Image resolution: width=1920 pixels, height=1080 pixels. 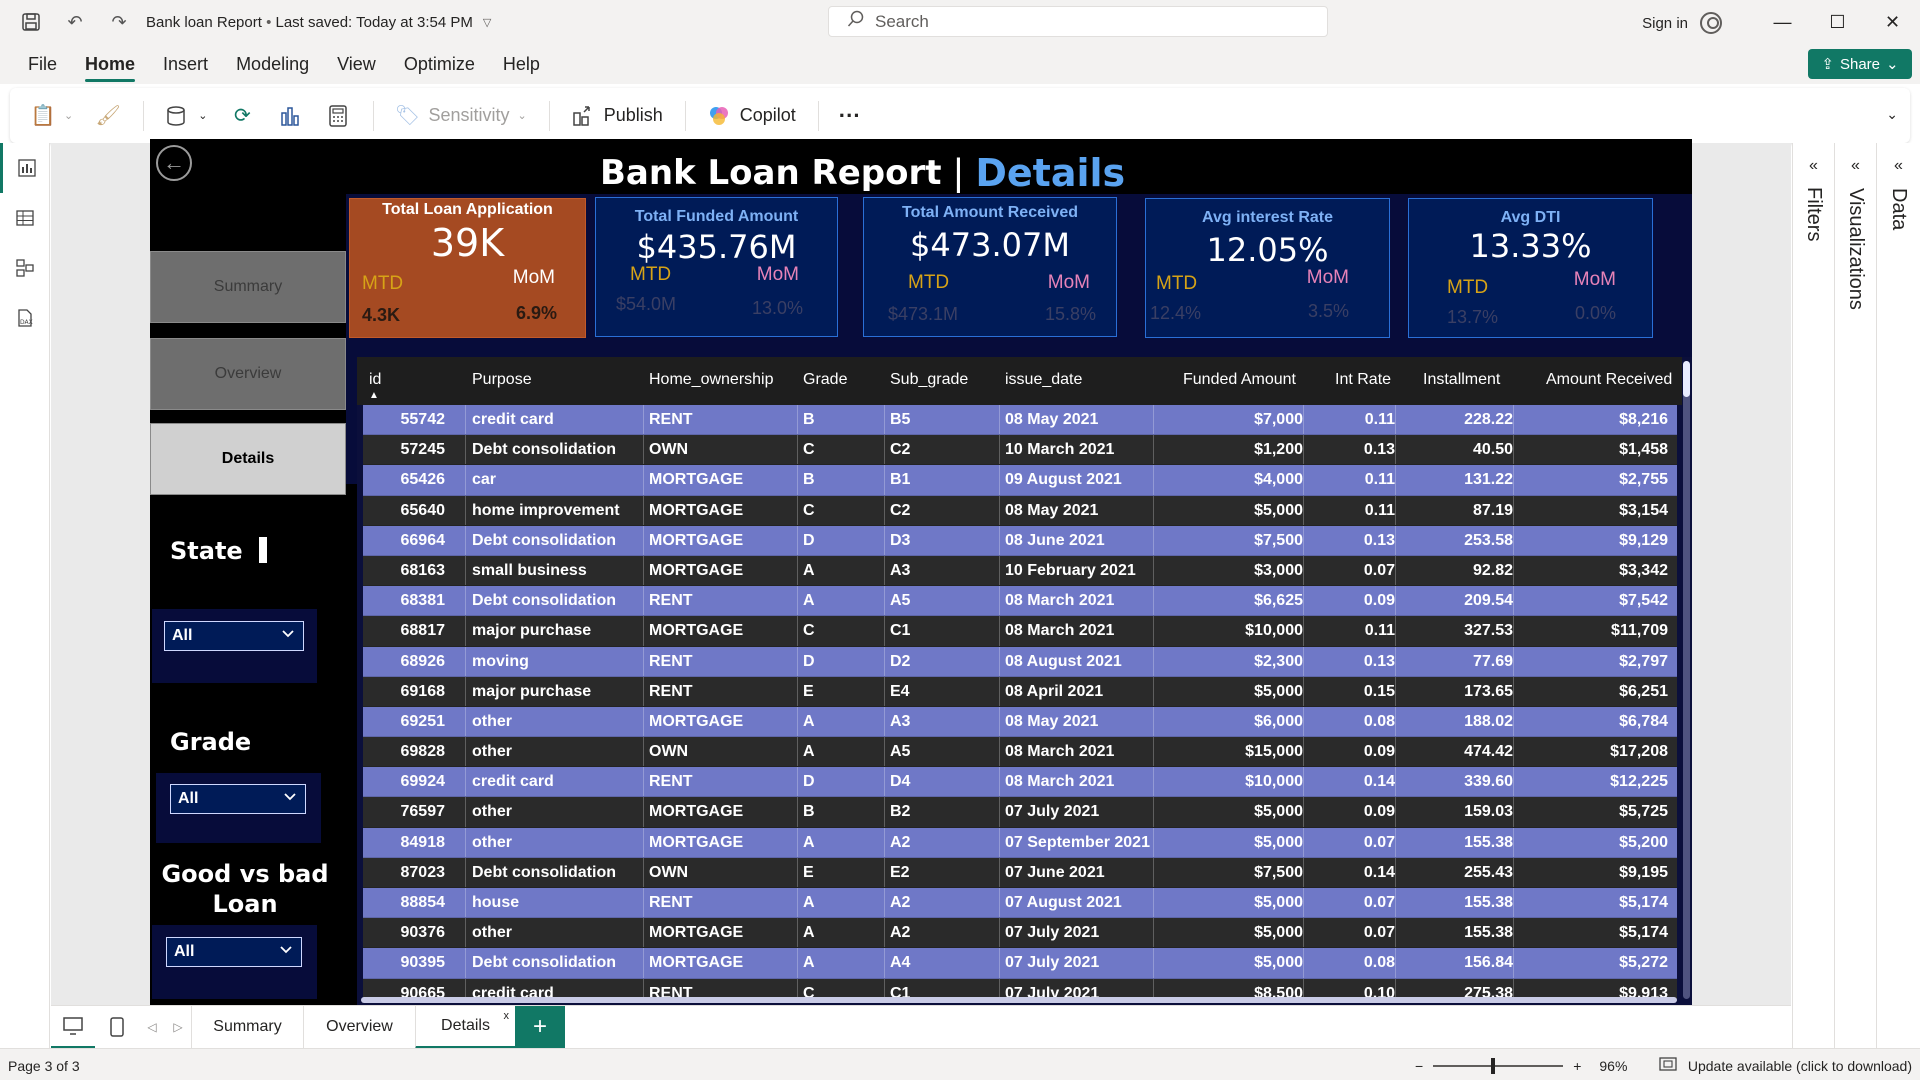 What do you see at coordinates (1493, 1065) in the screenshot?
I see `zoom-slider-thumb` at bounding box center [1493, 1065].